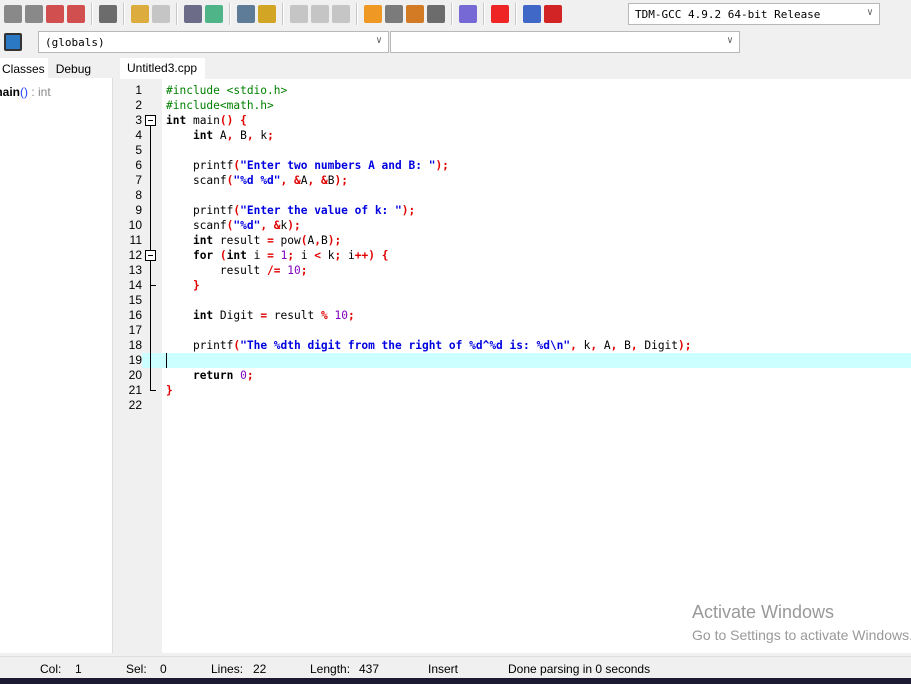 The width and height of the screenshot is (911, 684). What do you see at coordinates (515, 270) in the screenshot?
I see `code-line: 13 result /= 10;` at bounding box center [515, 270].